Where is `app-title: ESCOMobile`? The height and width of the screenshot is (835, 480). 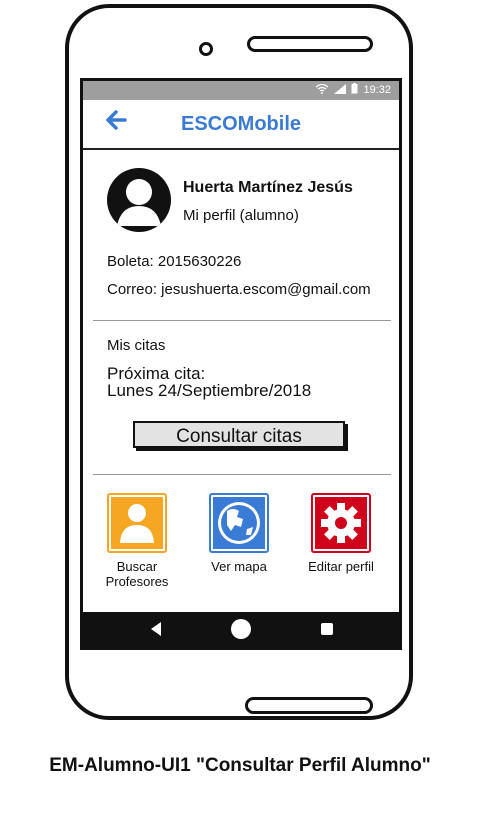 app-title: ESCOMobile is located at coordinates (240, 124).